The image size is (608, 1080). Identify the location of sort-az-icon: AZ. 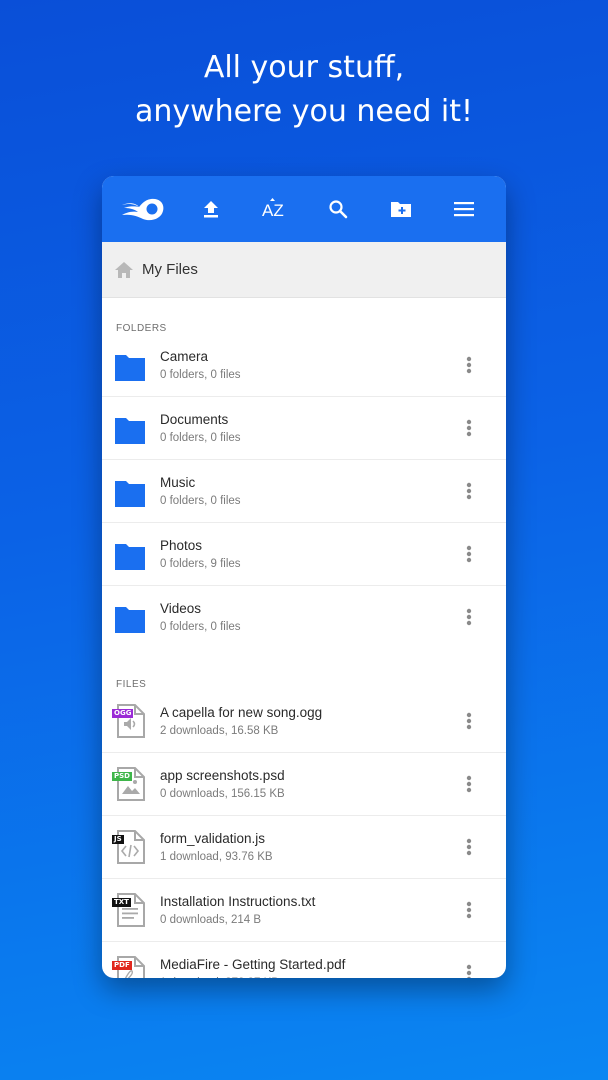
(274, 209).